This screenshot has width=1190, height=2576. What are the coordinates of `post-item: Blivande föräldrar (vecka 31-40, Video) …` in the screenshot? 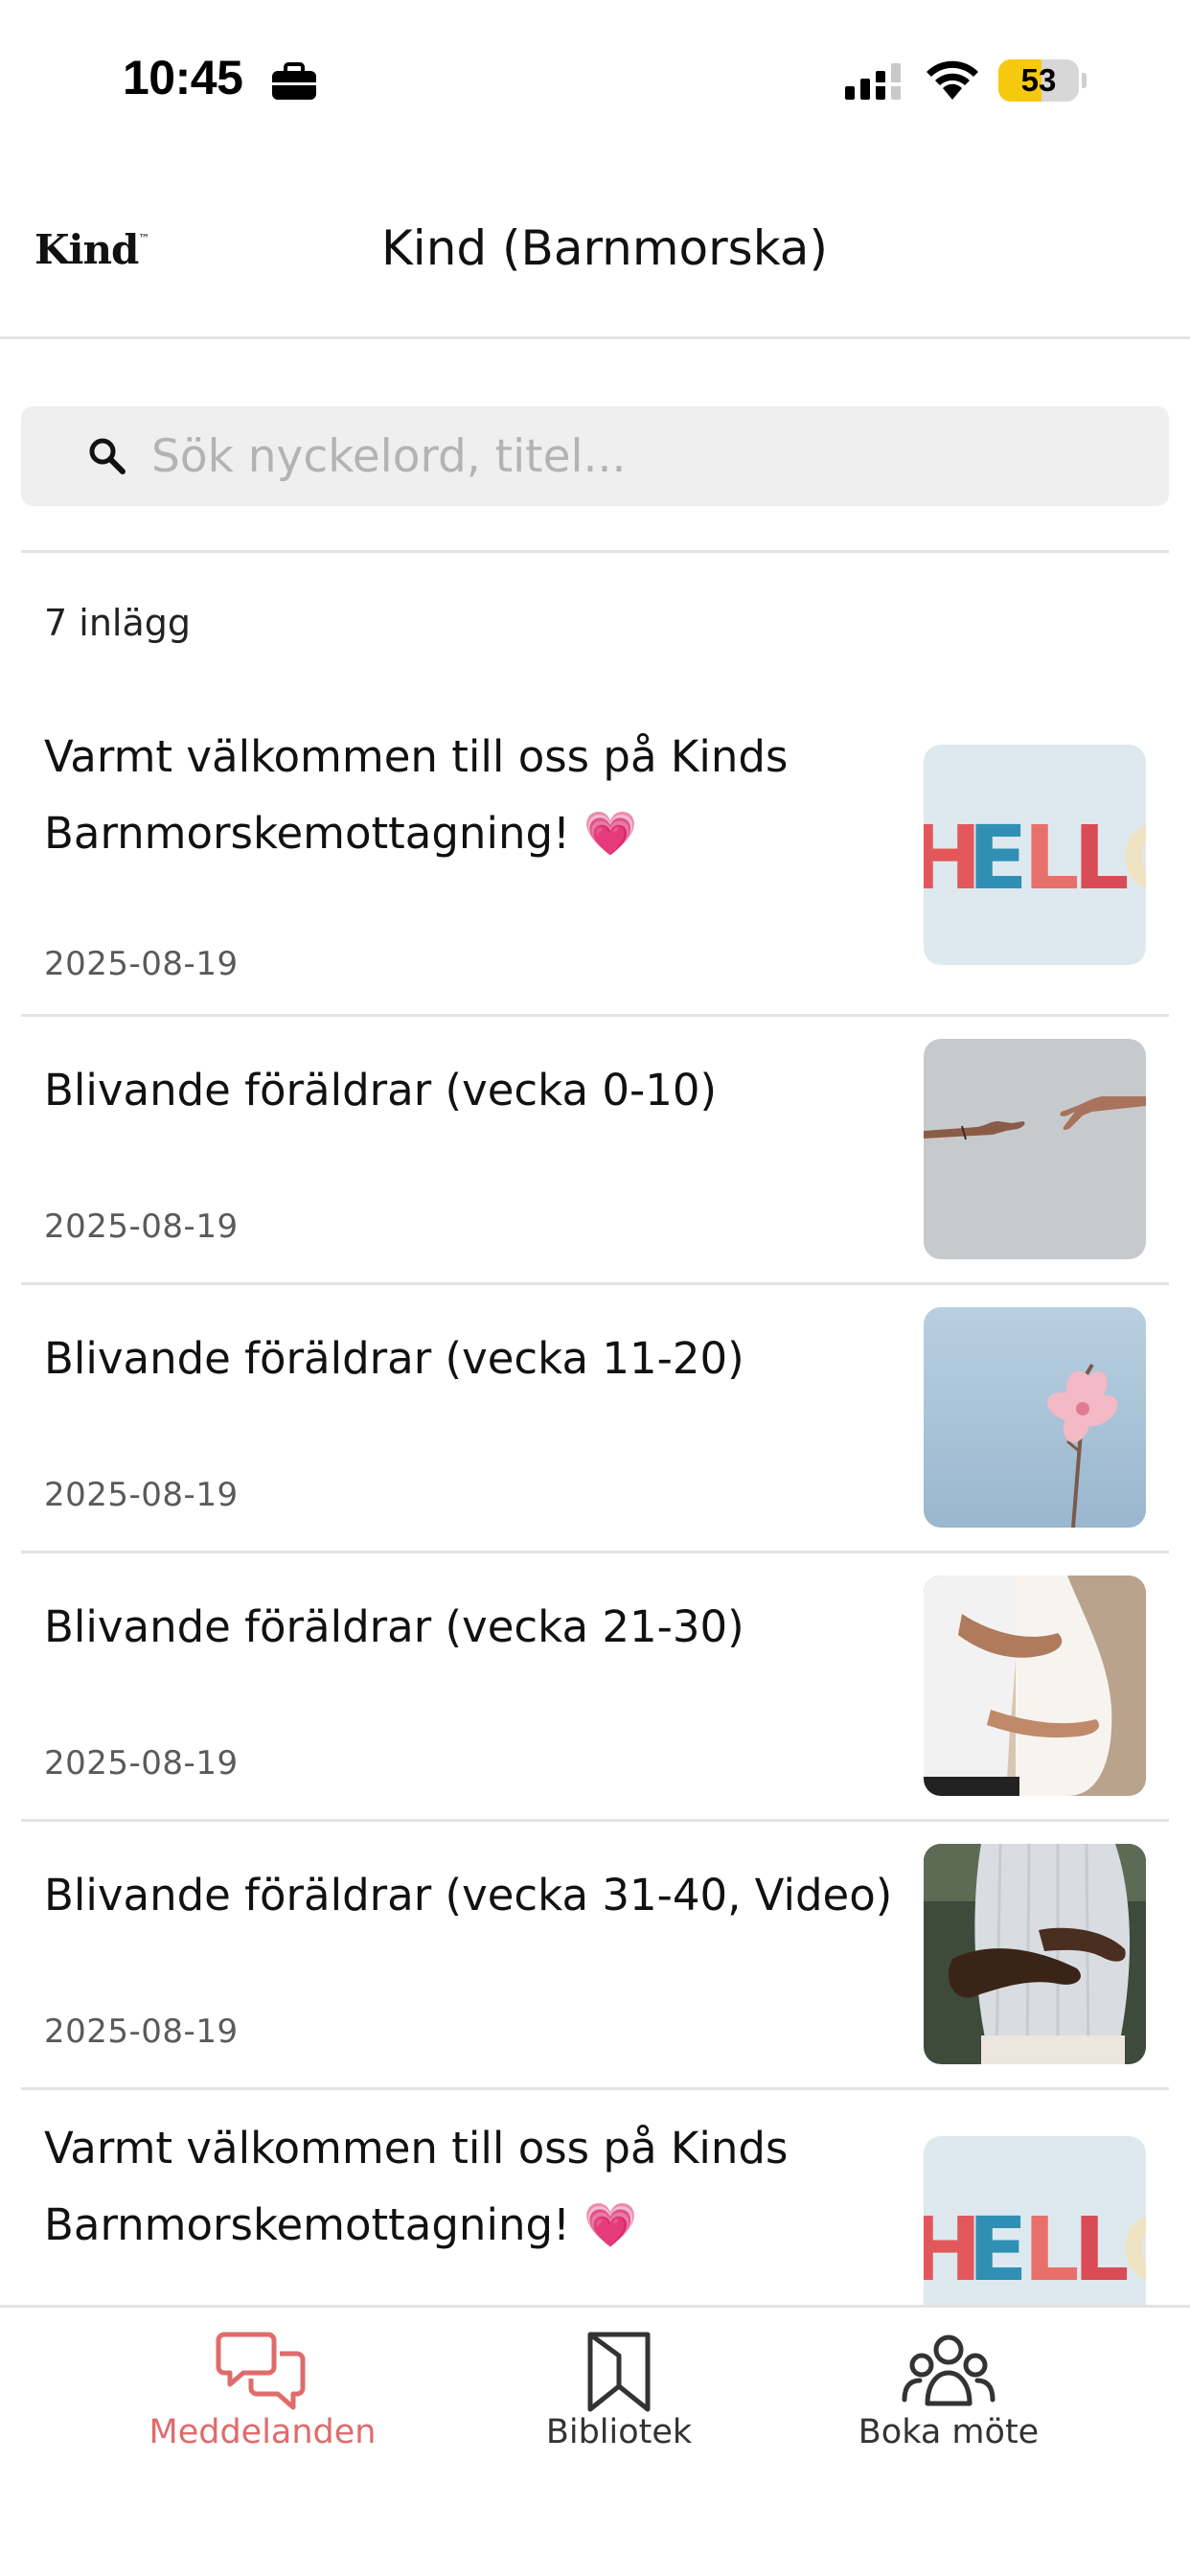 It's located at (595, 1955).